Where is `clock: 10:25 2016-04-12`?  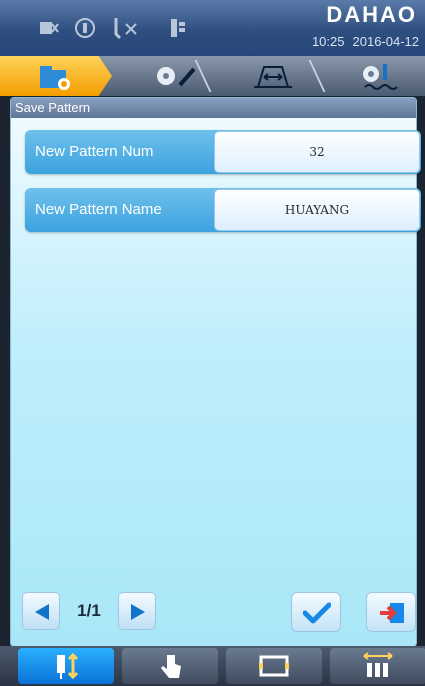
clock: 10:25 2016-04-12 is located at coordinates (349, 41).